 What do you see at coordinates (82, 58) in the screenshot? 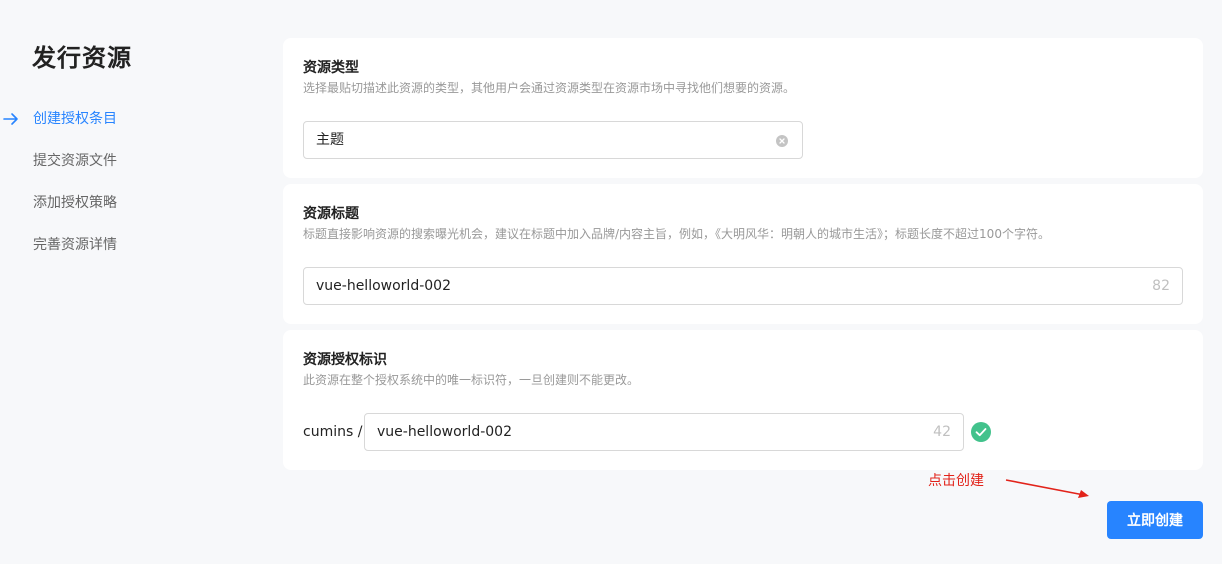
I see `page-title: 发行资源` at bounding box center [82, 58].